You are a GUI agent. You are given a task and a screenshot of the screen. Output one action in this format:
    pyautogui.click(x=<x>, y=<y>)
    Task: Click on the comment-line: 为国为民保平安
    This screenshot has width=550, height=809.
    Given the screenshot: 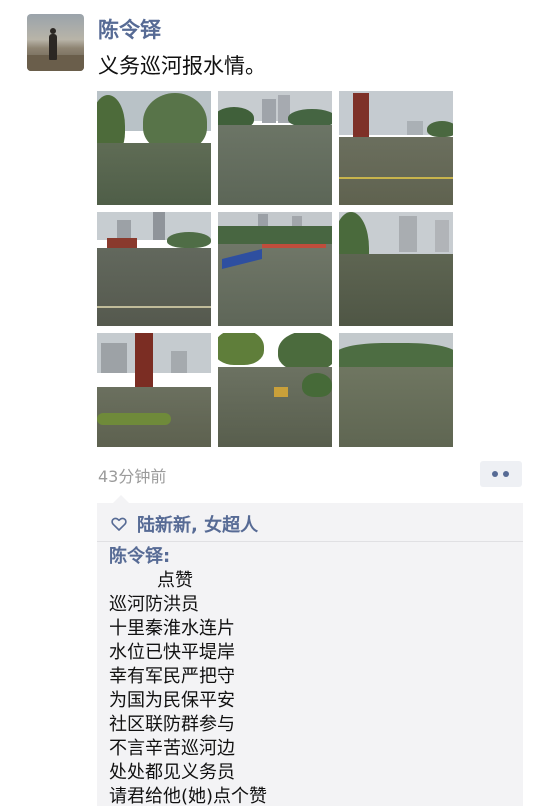 What is the action you would take?
    pyautogui.click(x=172, y=700)
    